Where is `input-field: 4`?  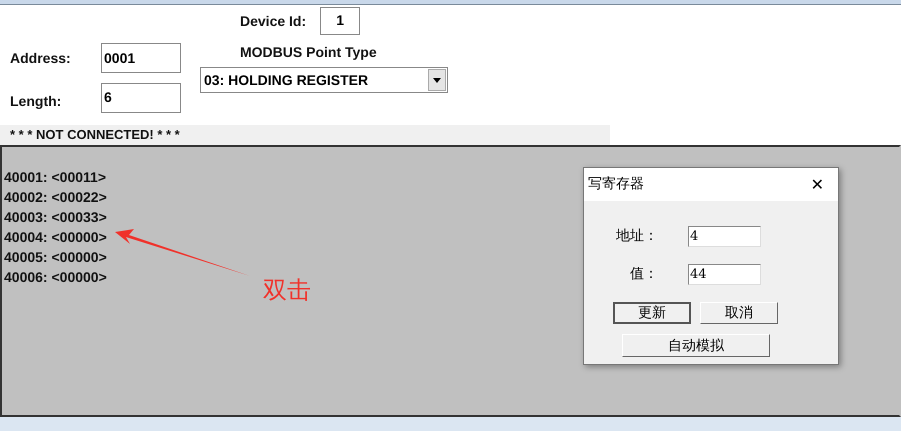
input-field: 4 is located at coordinates (724, 236).